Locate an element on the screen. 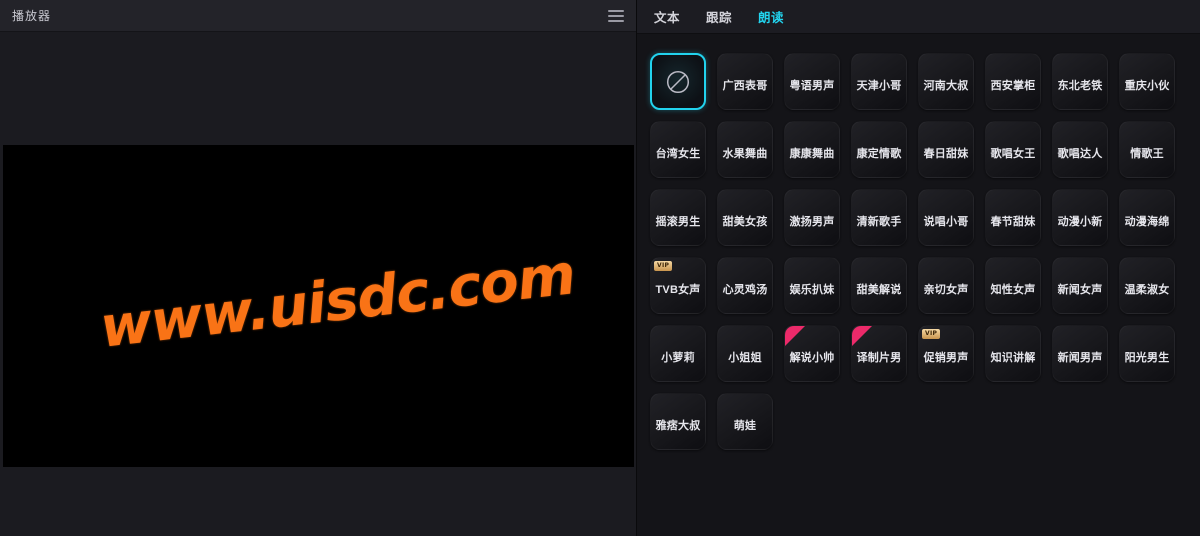  voice-card: 康定情歌 is located at coordinates (879, 149).